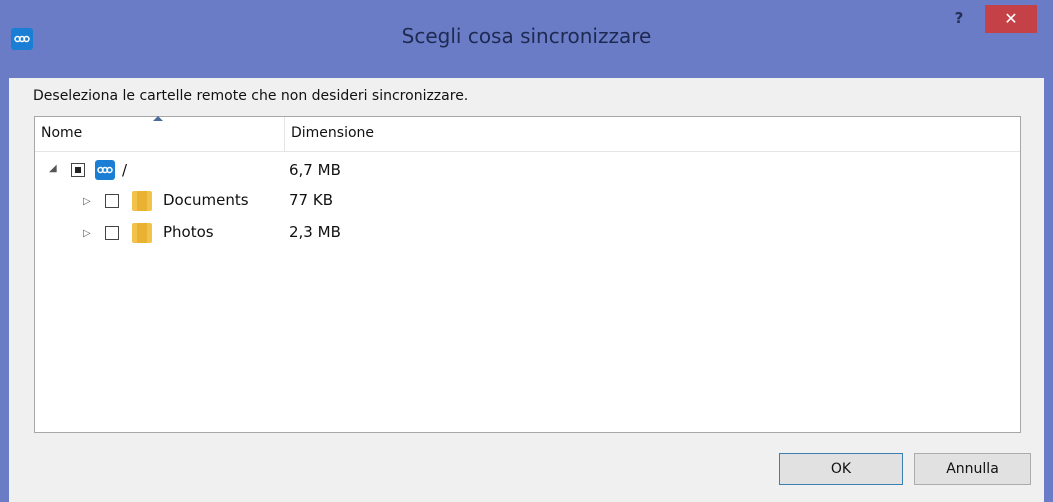  What do you see at coordinates (105, 170) in the screenshot?
I see `cloud-icon` at bounding box center [105, 170].